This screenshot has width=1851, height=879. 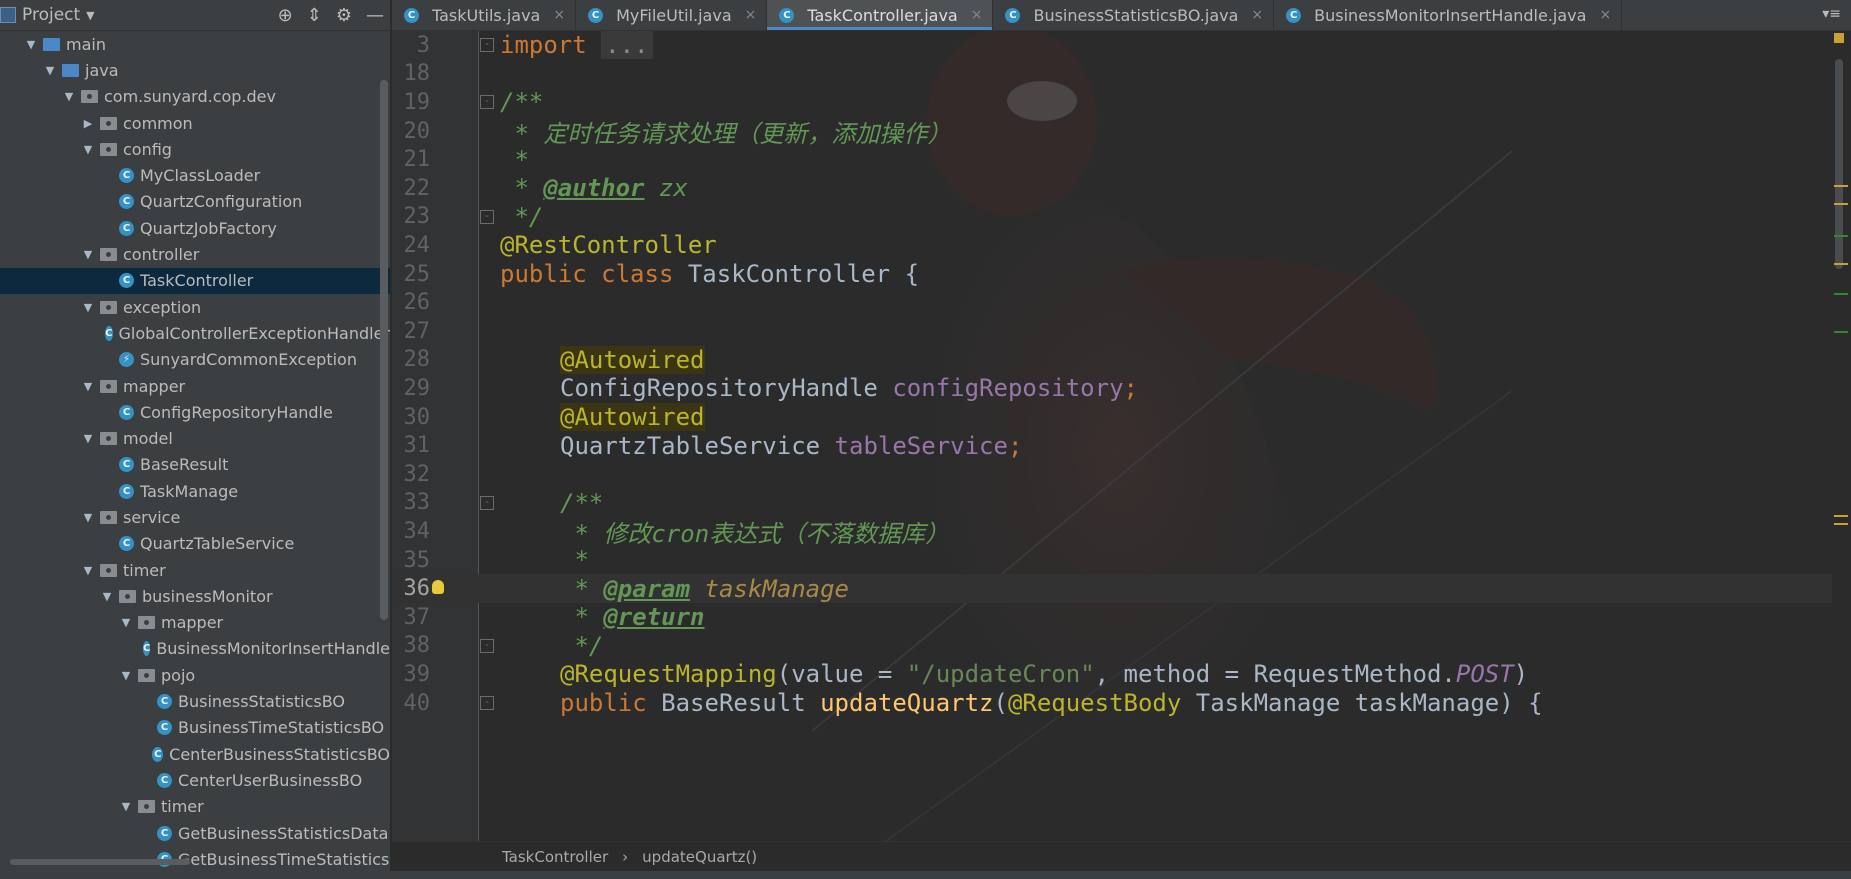 What do you see at coordinates (195, 70) in the screenshot?
I see `tree-item: ▼ java` at bounding box center [195, 70].